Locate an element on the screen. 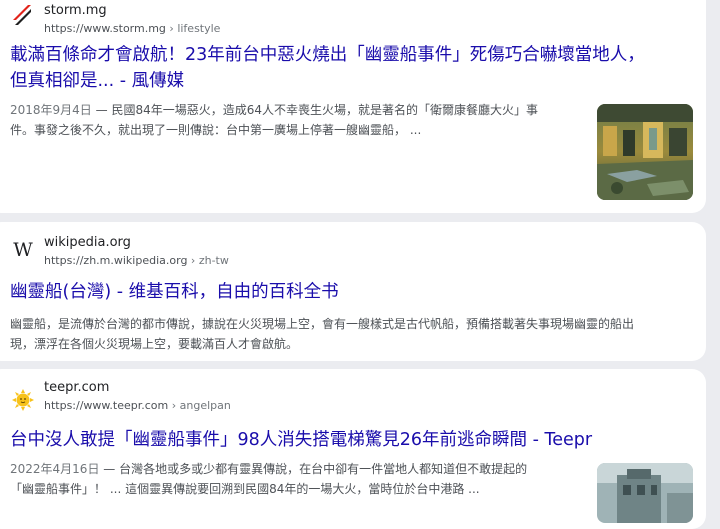  result-title-link: 台中沒人敢提「幽靈船事件」98人消失搭電梯驚見26年前逃命瞬間 - Teepr is located at coordinates (301, 440).